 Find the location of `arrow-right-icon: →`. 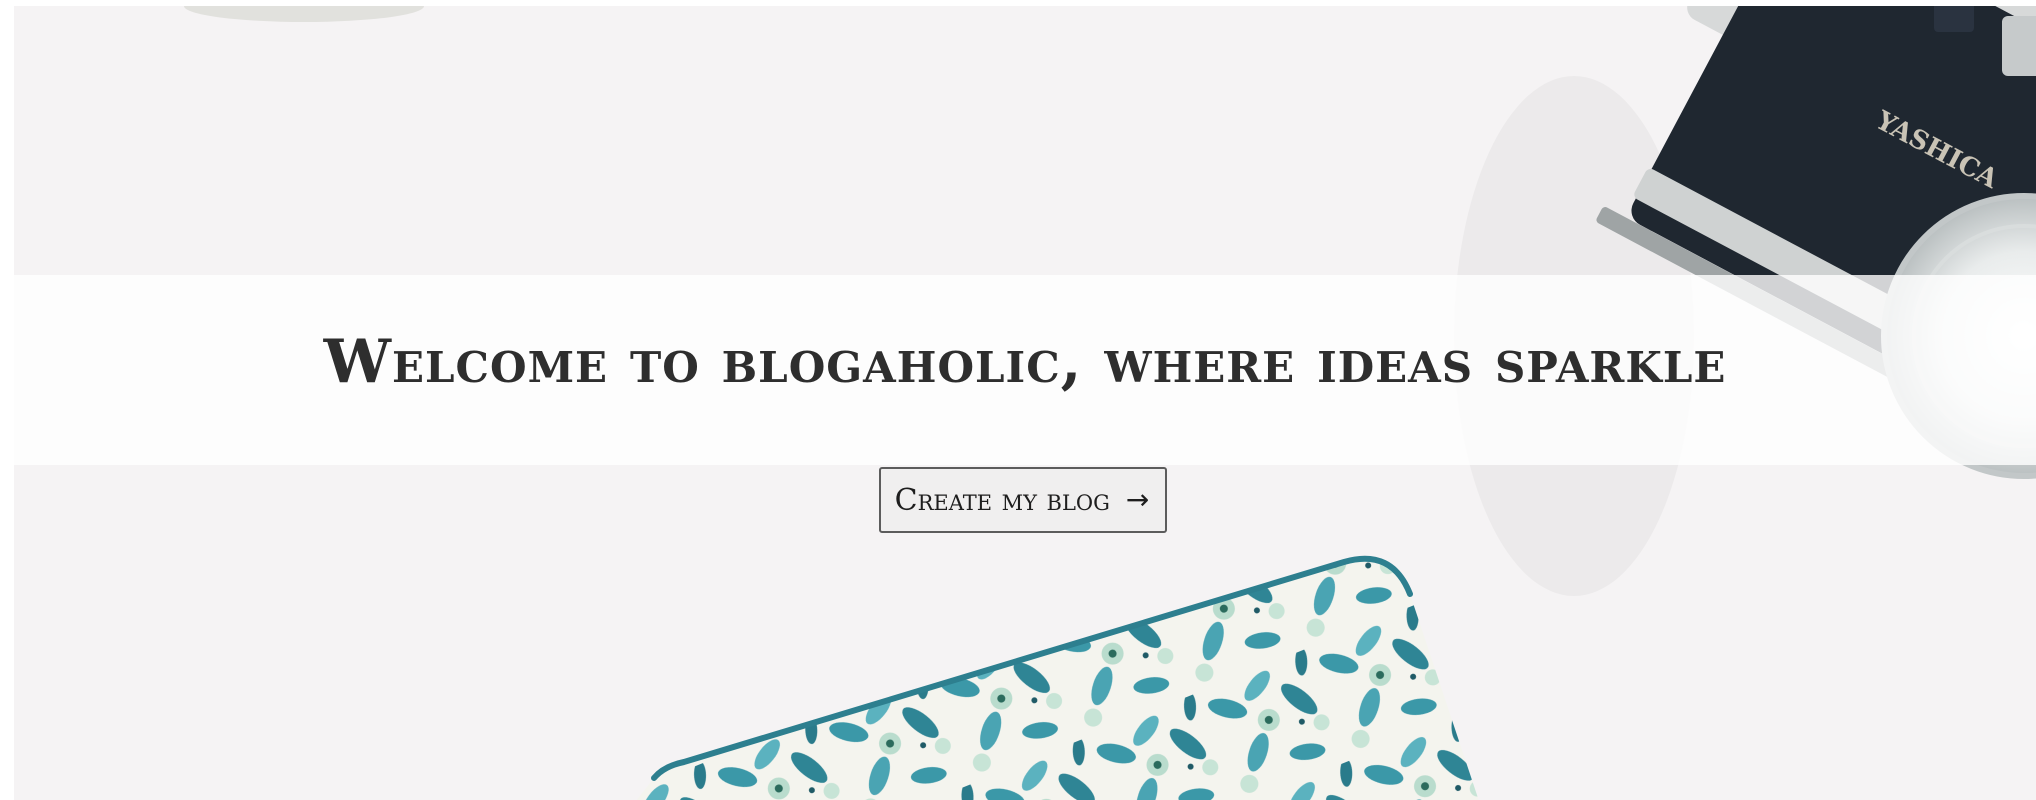

arrow-right-icon: → is located at coordinates (1137, 499).